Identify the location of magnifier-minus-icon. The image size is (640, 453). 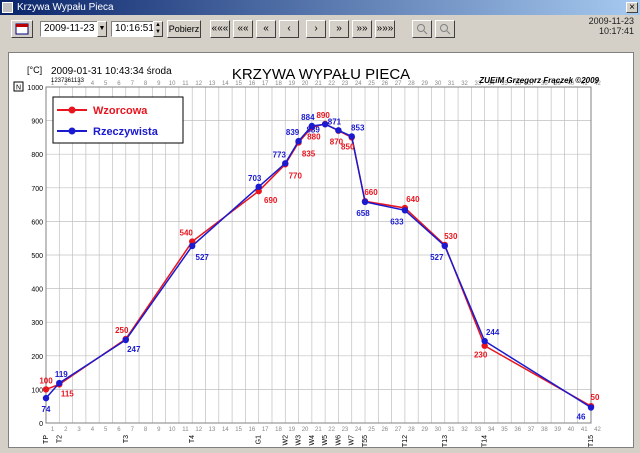
(445, 29).